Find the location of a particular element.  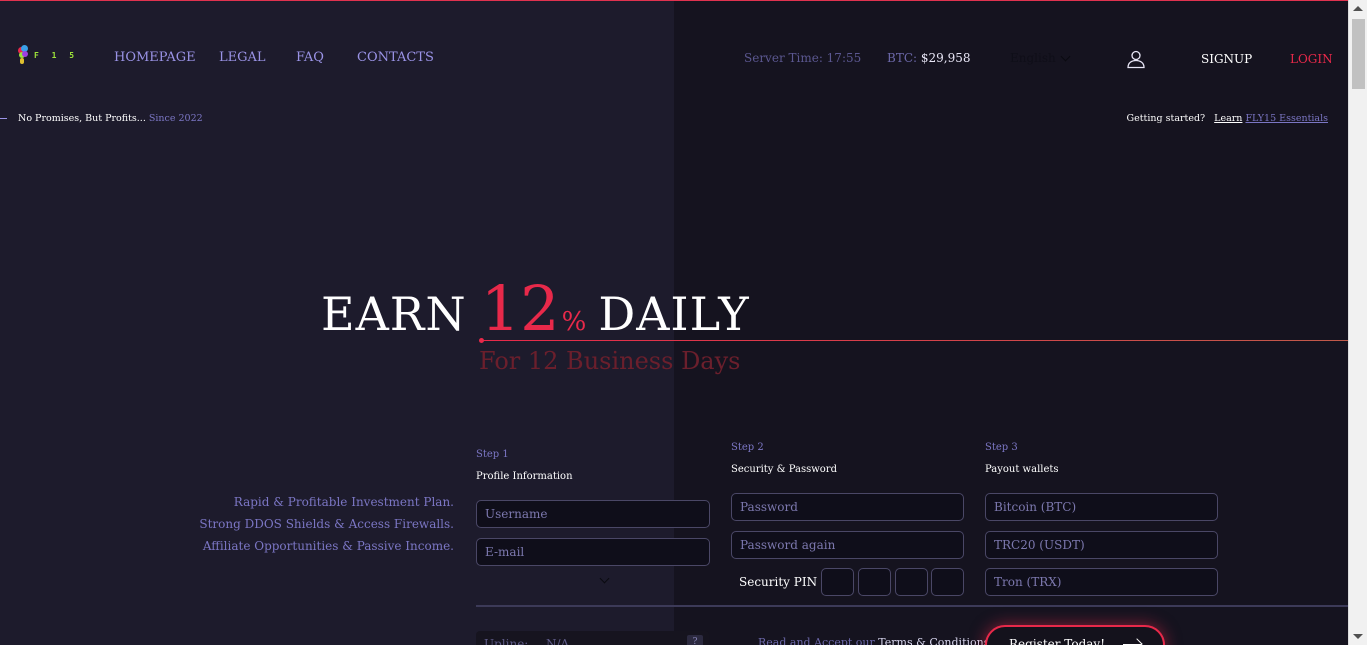

btc-price: BTC: $29,958 is located at coordinates (929, 58).